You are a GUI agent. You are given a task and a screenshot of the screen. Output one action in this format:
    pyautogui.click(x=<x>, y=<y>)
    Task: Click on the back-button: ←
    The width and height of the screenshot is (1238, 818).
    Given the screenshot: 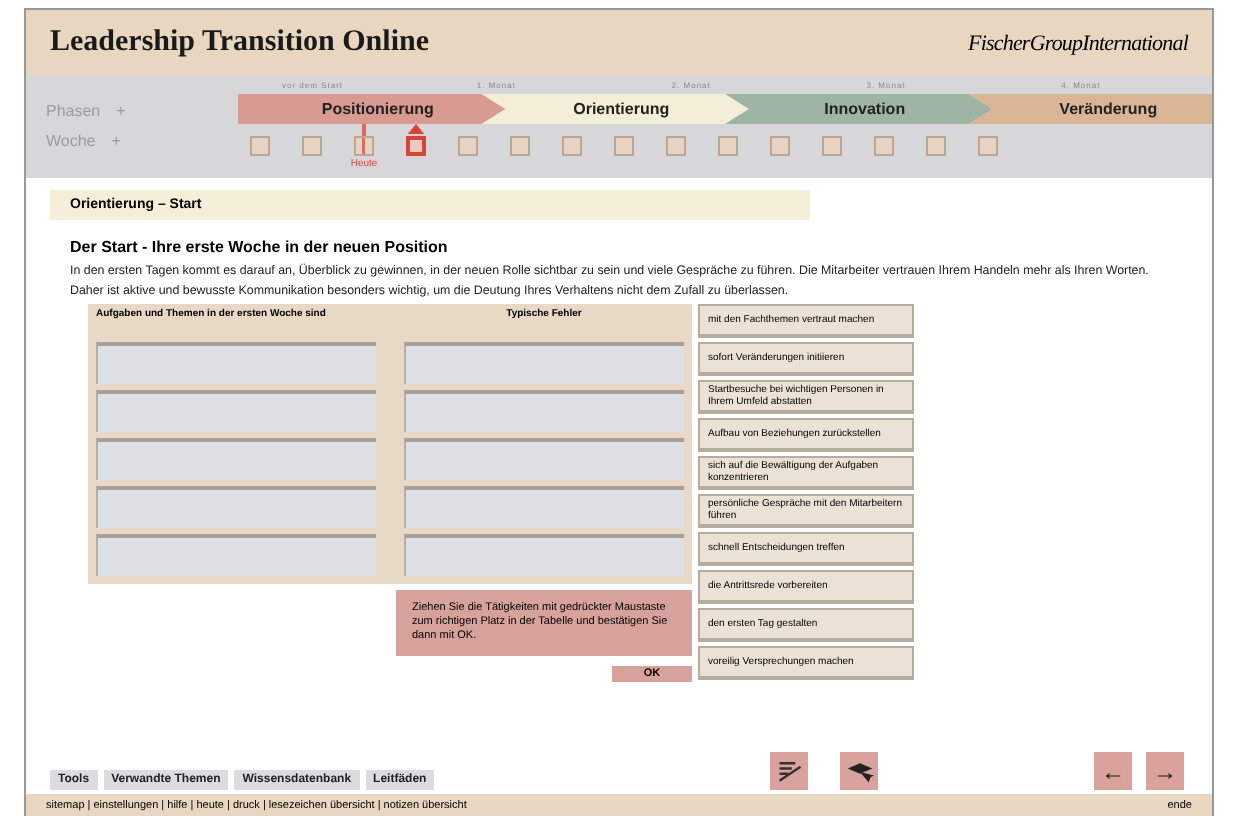 What is the action you would take?
    pyautogui.click(x=1113, y=771)
    